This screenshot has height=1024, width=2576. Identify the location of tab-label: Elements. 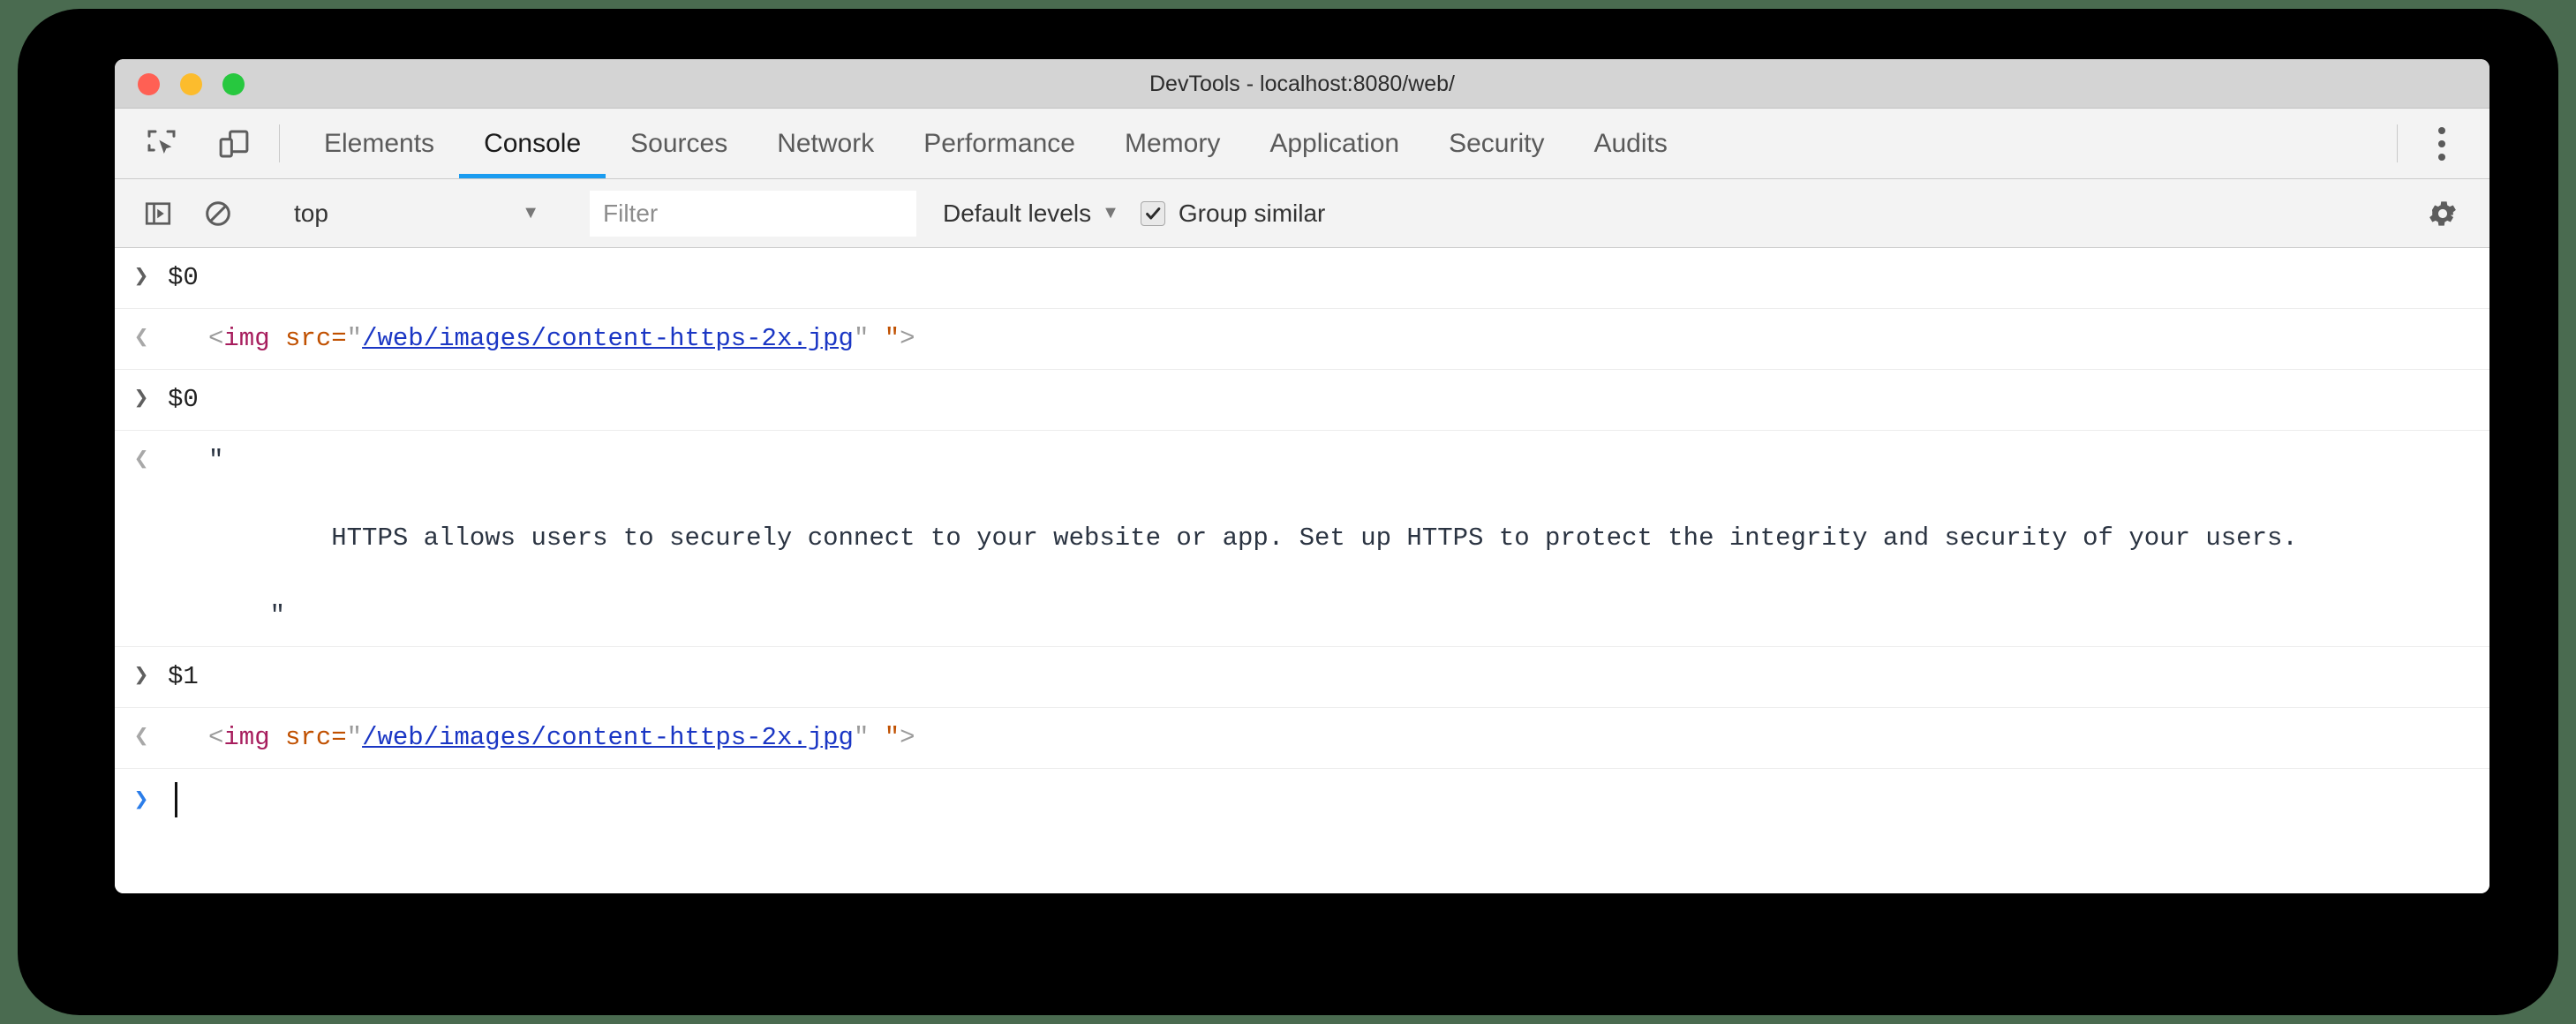
(380, 143).